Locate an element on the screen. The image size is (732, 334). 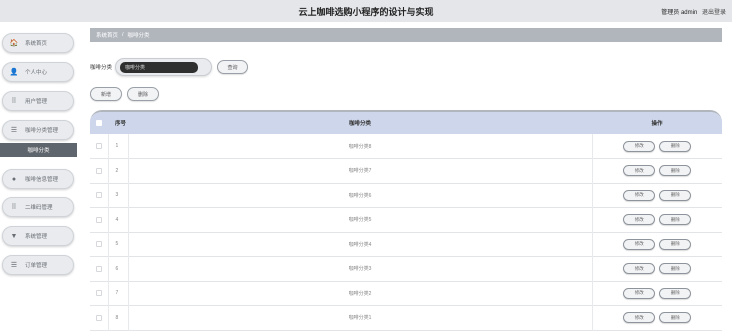
sidebar-item-label: 订单管理 is located at coordinates (36, 266).